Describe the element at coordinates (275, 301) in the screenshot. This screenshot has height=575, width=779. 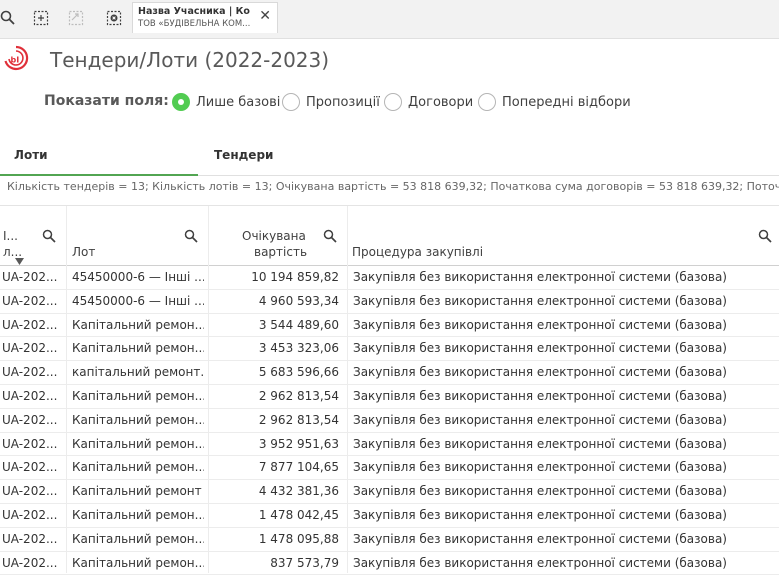
I see `cell-expected-value: 4 960 593,34` at that location.